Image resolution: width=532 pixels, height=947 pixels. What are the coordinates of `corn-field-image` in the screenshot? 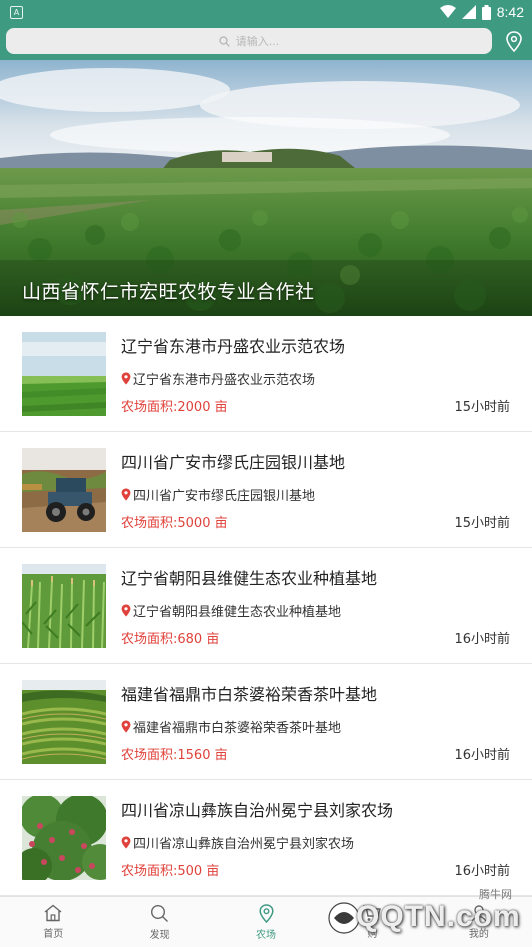 It's located at (64, 606).